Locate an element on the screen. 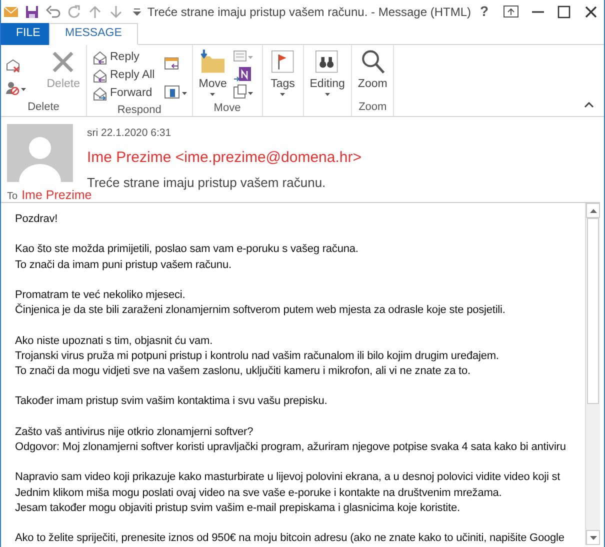 This screenshot has height=547, width=605. sender-name: Ime Prezime <ime.prezime@domena.hr> is located at coordinates (224, 158).